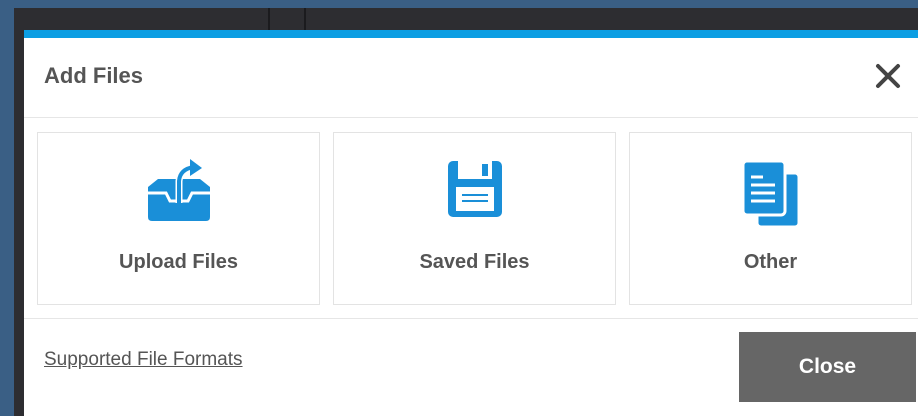  I want to click on supported-file-formats-link: Supported File Formats, so click(143, 360).